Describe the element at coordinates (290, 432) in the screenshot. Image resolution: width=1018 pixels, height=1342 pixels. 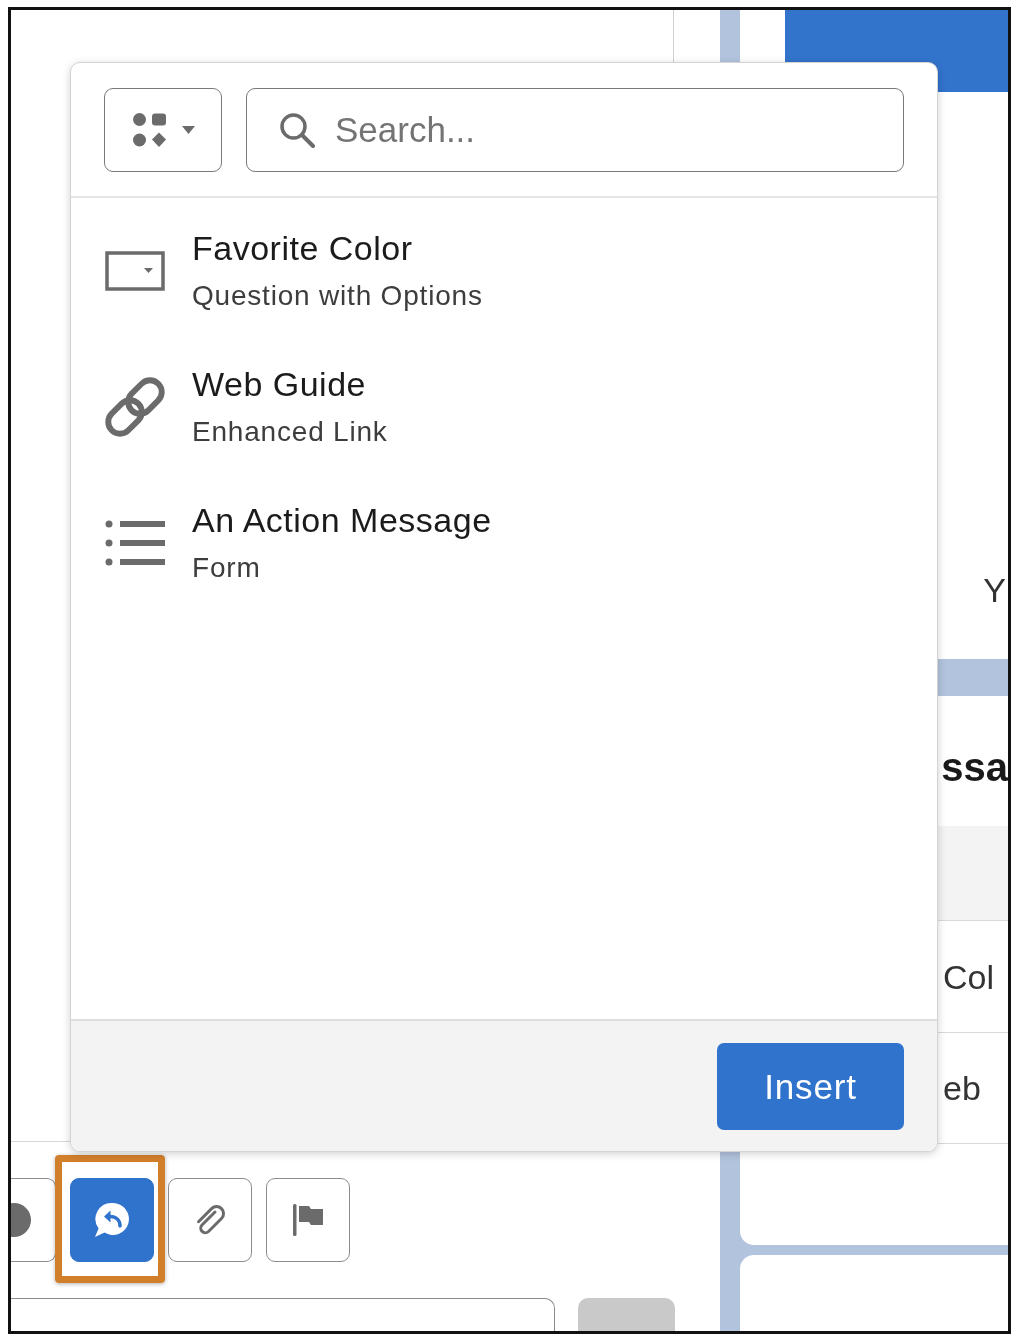
I see `item-subtitle: Enhanced Link` at that location.